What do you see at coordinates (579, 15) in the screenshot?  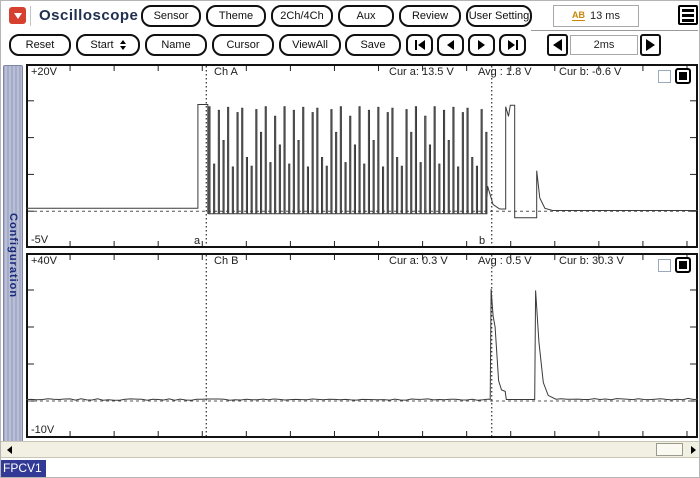 I see `ab-cursor-icon: AB` at bounding box center [579, 15].